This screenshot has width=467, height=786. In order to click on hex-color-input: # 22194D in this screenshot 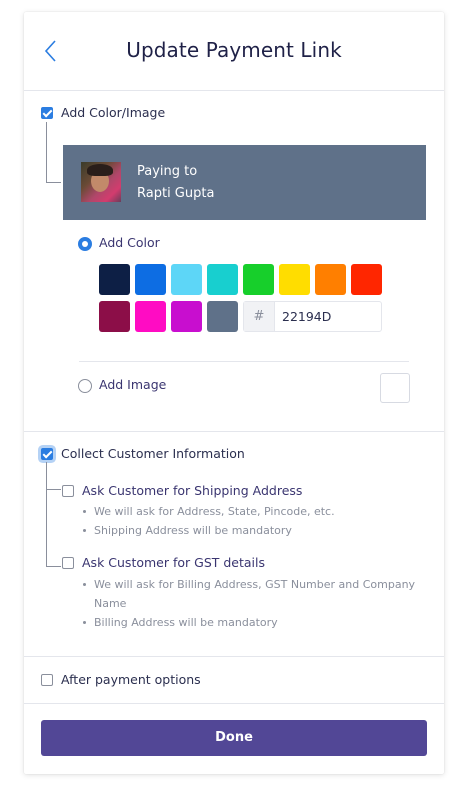, I will do `click(312, 316)`.